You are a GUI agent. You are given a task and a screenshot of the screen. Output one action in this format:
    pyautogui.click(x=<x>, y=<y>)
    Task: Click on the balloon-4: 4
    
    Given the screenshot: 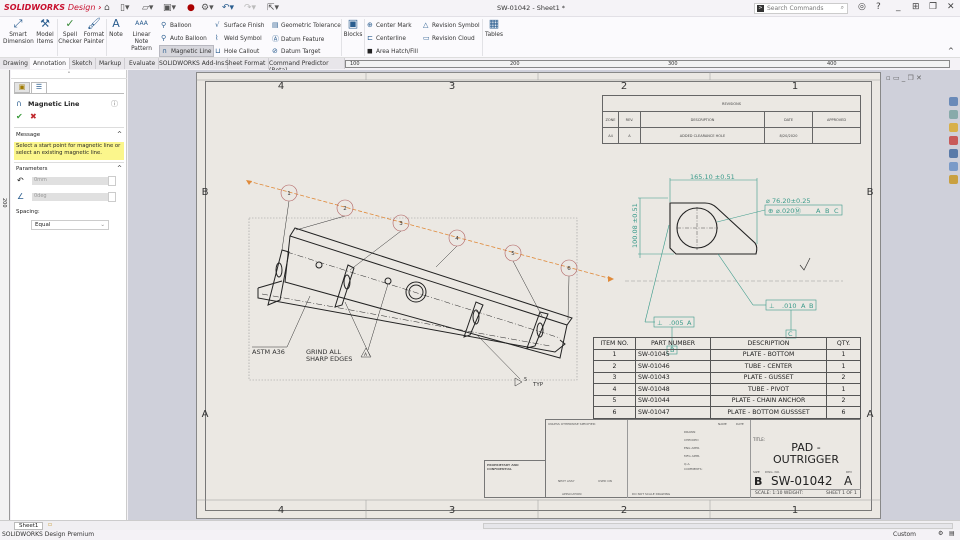 What is the action you would take?
    pyautogui.click(x=457, y=239)
    